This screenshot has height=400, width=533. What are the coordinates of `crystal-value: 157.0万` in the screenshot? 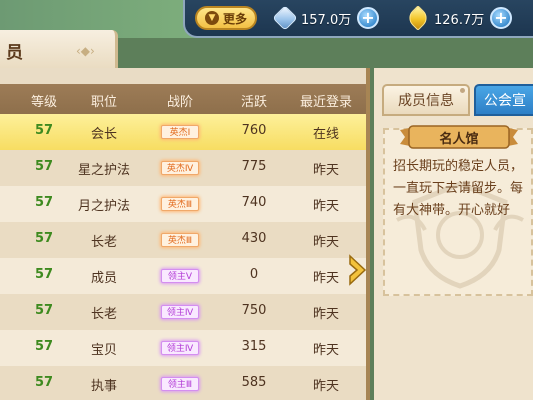 It's located at (326, 20).